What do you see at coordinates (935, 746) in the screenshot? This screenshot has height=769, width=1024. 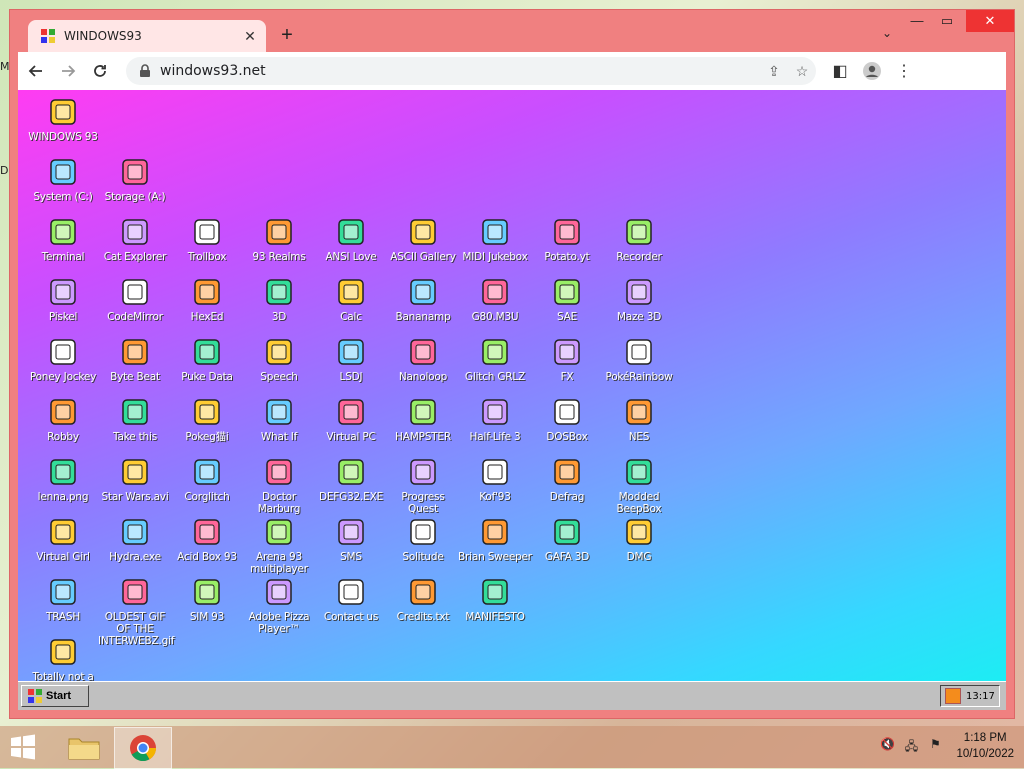 I see `action-center-flag-icon: ⚑` at bounding box center [935, 746].